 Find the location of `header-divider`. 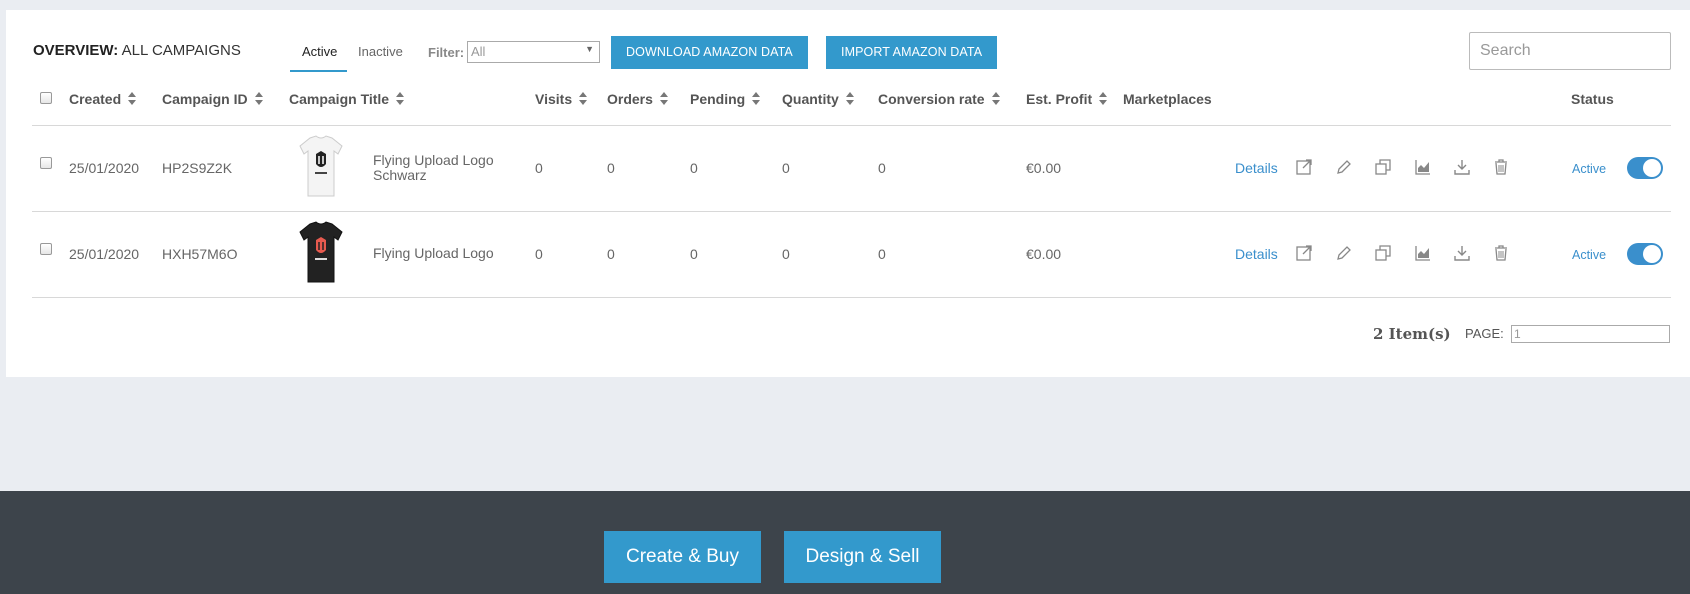

header-divider is located at coordinates (851, 125).